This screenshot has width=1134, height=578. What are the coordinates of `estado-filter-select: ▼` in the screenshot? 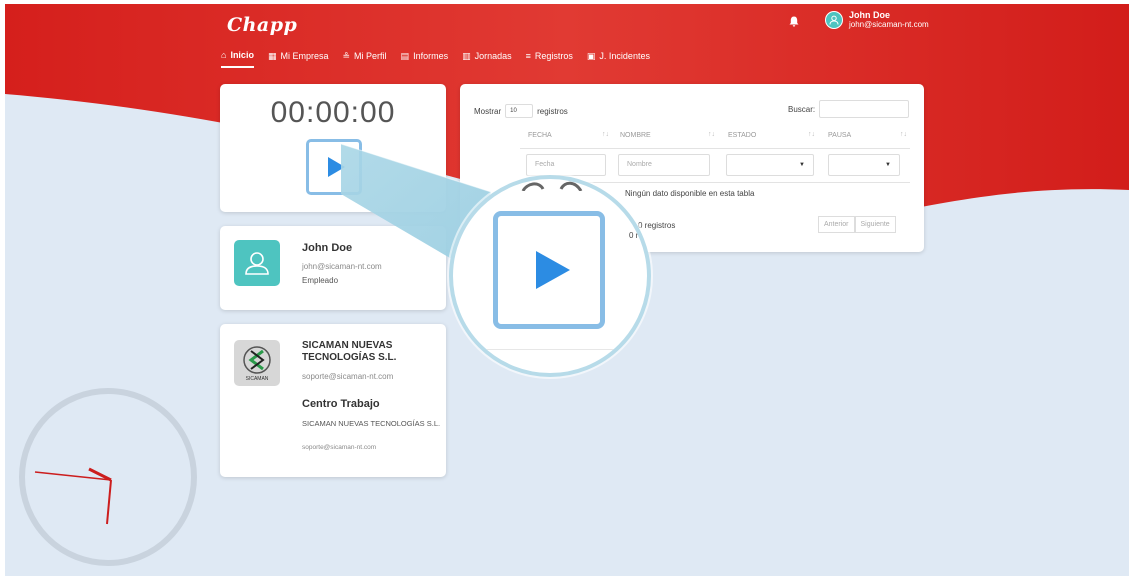 It's located at (770, 165).